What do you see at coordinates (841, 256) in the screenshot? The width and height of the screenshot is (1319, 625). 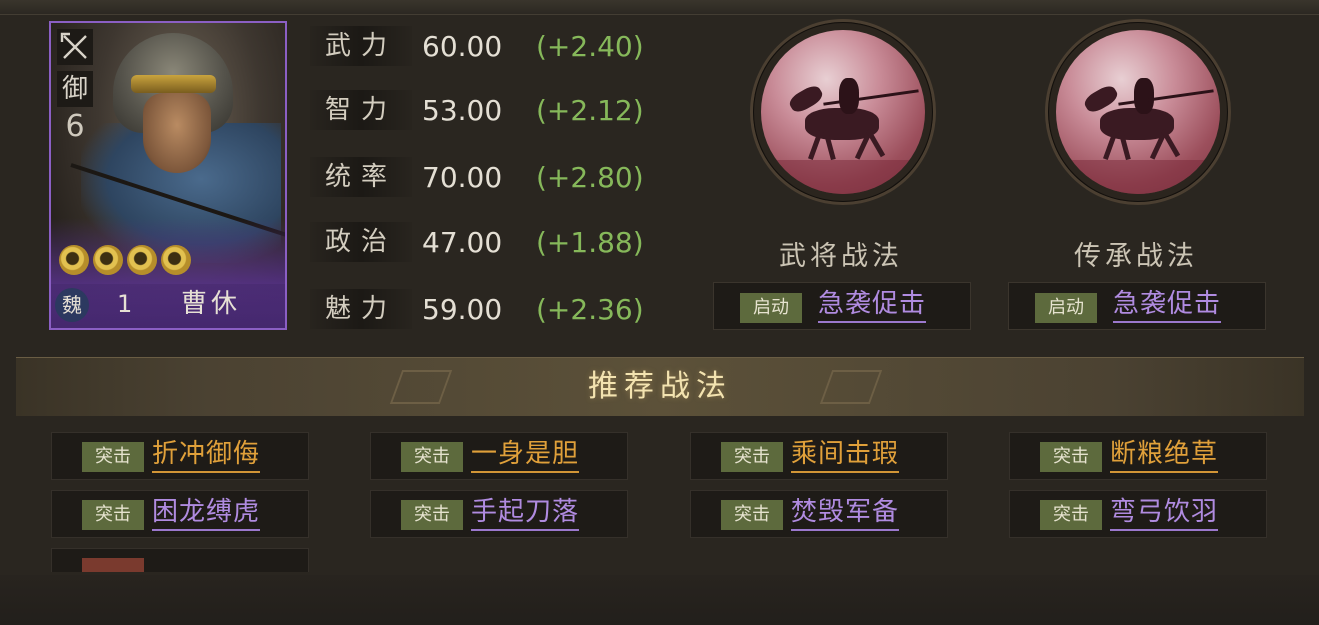 I see `general-tactic-title: 武将战法` at bounding box center [841, 256].